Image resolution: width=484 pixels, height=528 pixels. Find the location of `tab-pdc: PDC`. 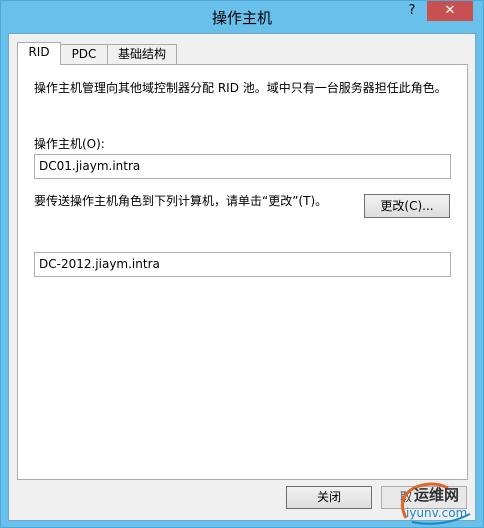

tab-pdc: PDC is located at coordinates (84, 54).